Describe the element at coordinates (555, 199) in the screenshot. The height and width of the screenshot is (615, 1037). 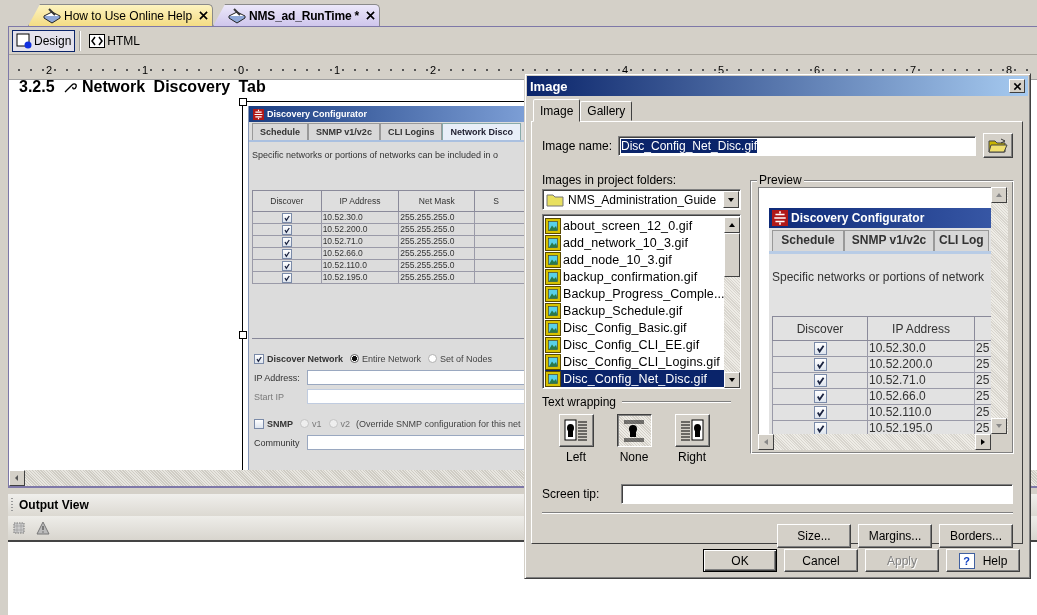
I see `folder-icon` at that location.